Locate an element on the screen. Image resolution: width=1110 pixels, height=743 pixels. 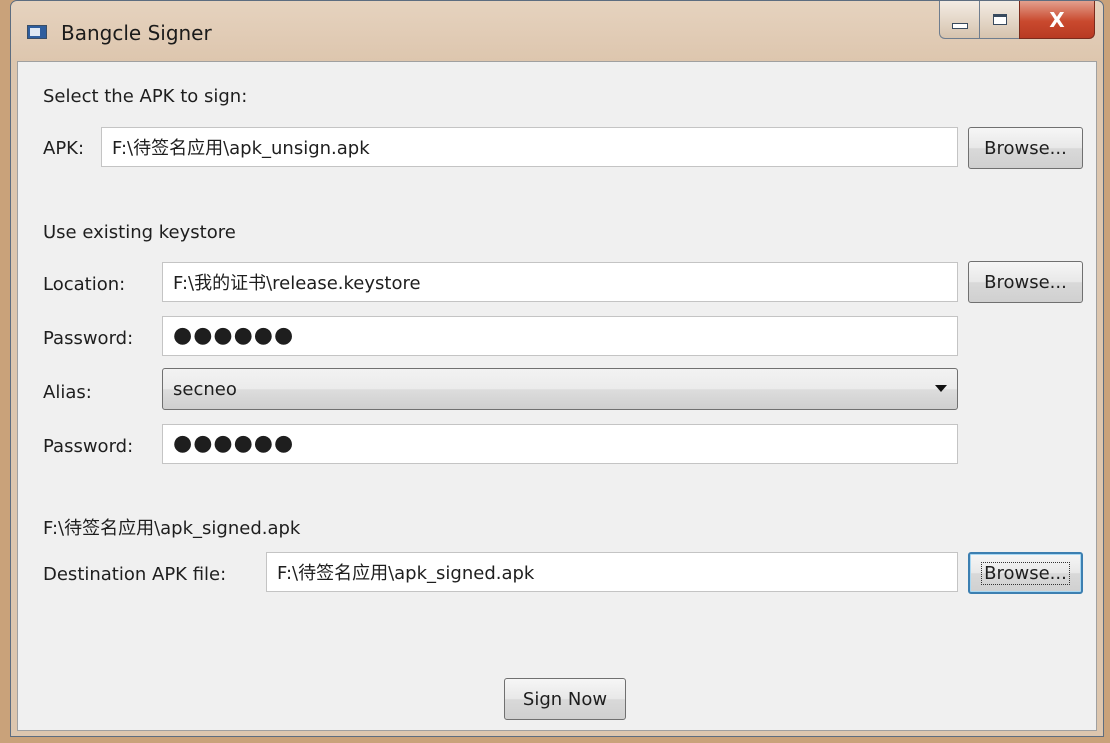
caption-buttons: X is located at coordinates (1017, 21).